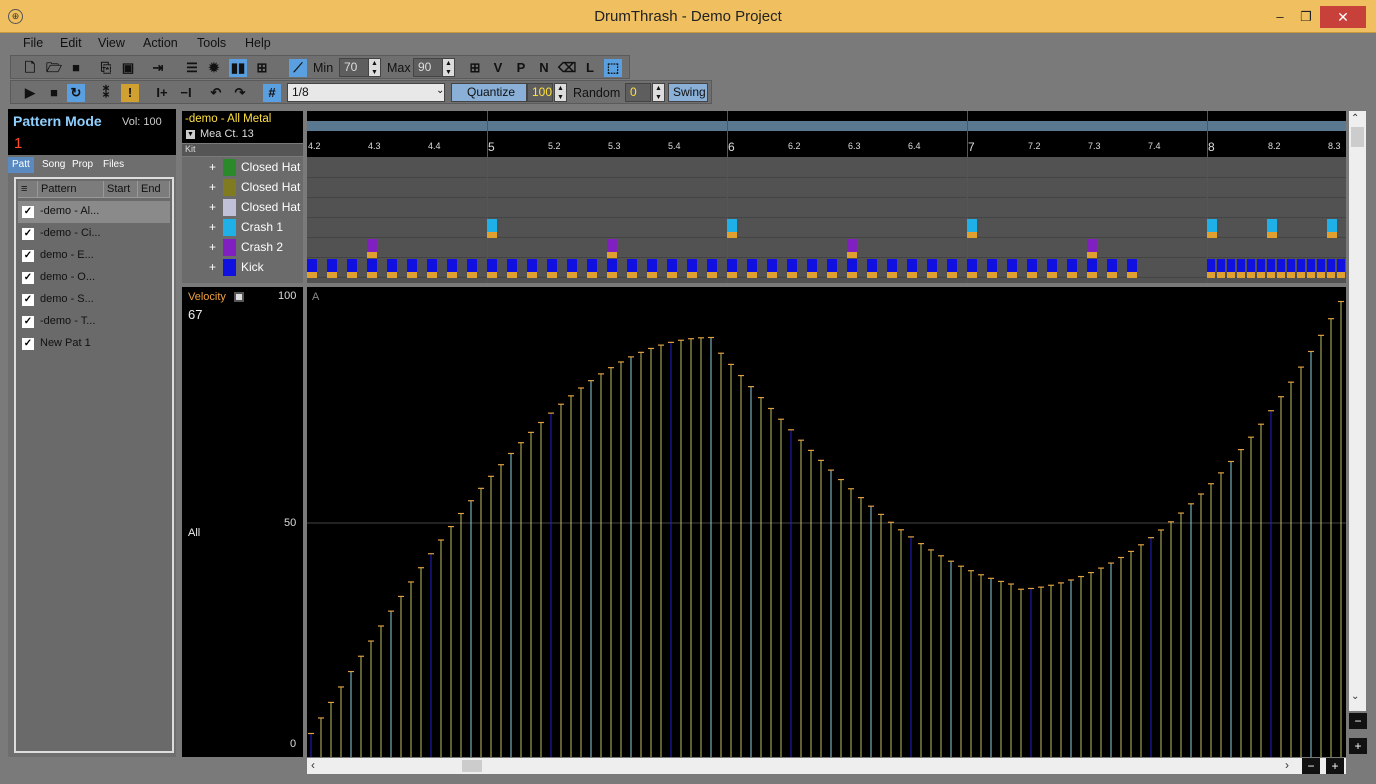  I want to click on remove-measure-icon: −I, so click(186, 93).